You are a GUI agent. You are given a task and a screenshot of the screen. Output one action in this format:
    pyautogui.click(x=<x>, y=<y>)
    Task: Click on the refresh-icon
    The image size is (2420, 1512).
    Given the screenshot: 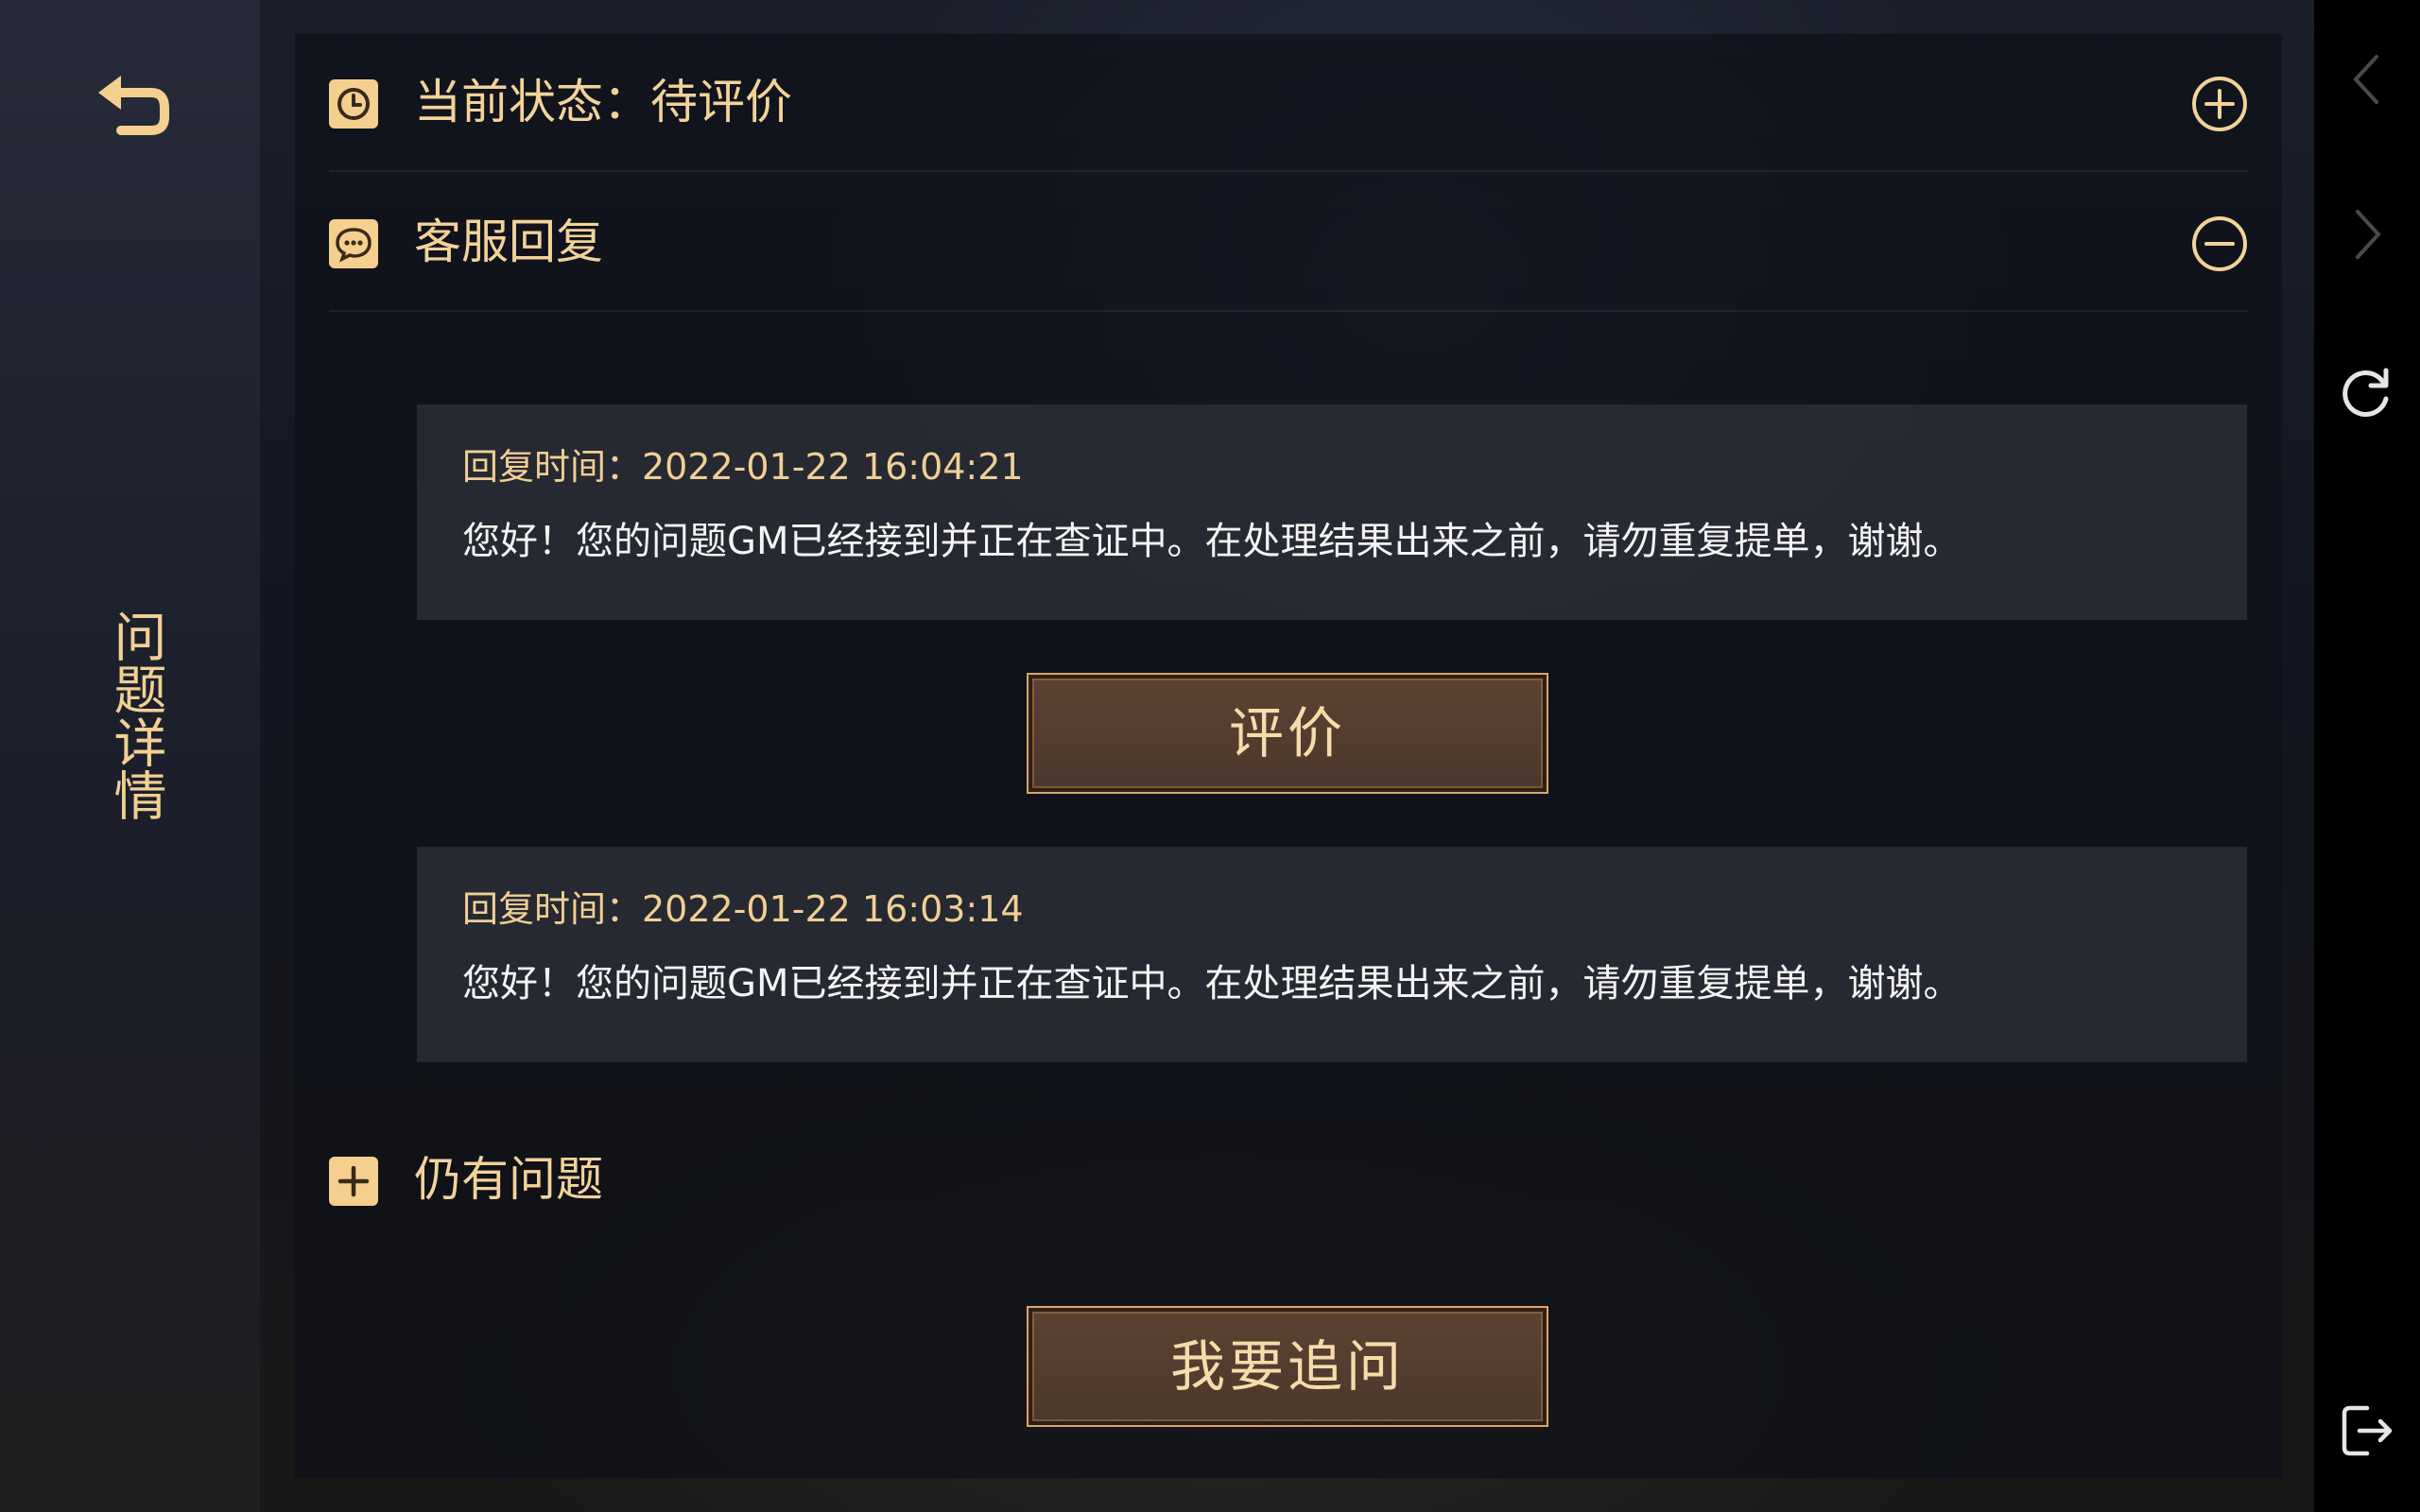 What is the action you would take?
    pyautogui.click(x=2366, y=392)
    